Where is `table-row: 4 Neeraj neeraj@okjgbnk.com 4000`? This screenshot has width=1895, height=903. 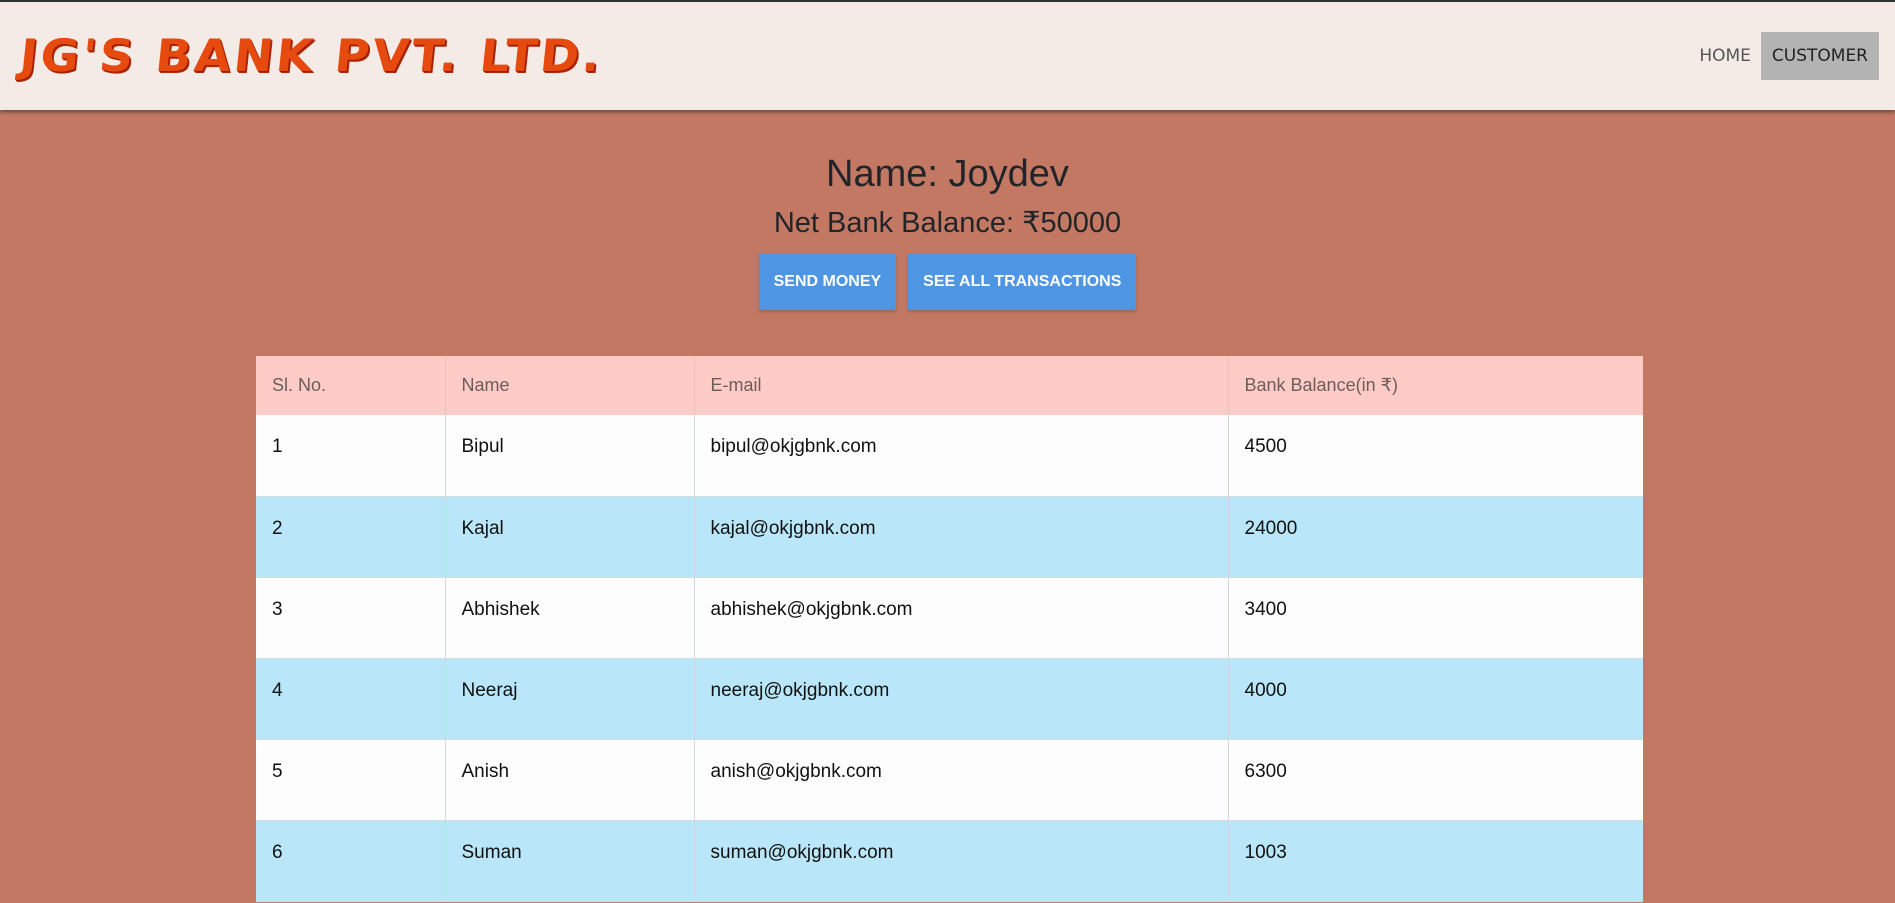 table-row: 4 Neeraj neeraj@okjgbnk.com 4000 is located at coordinates (949, 698).